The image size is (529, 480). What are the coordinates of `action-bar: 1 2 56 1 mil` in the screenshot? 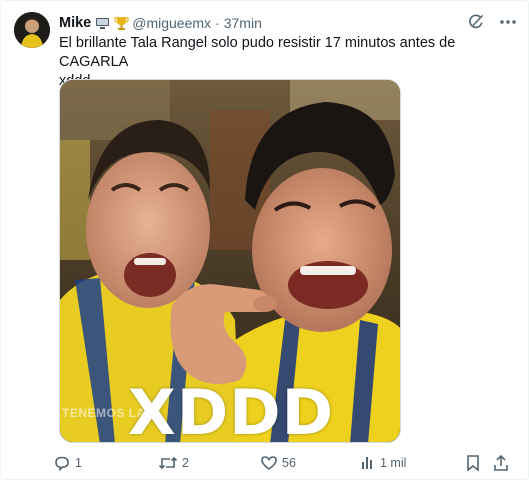 It's located at (283, 463).